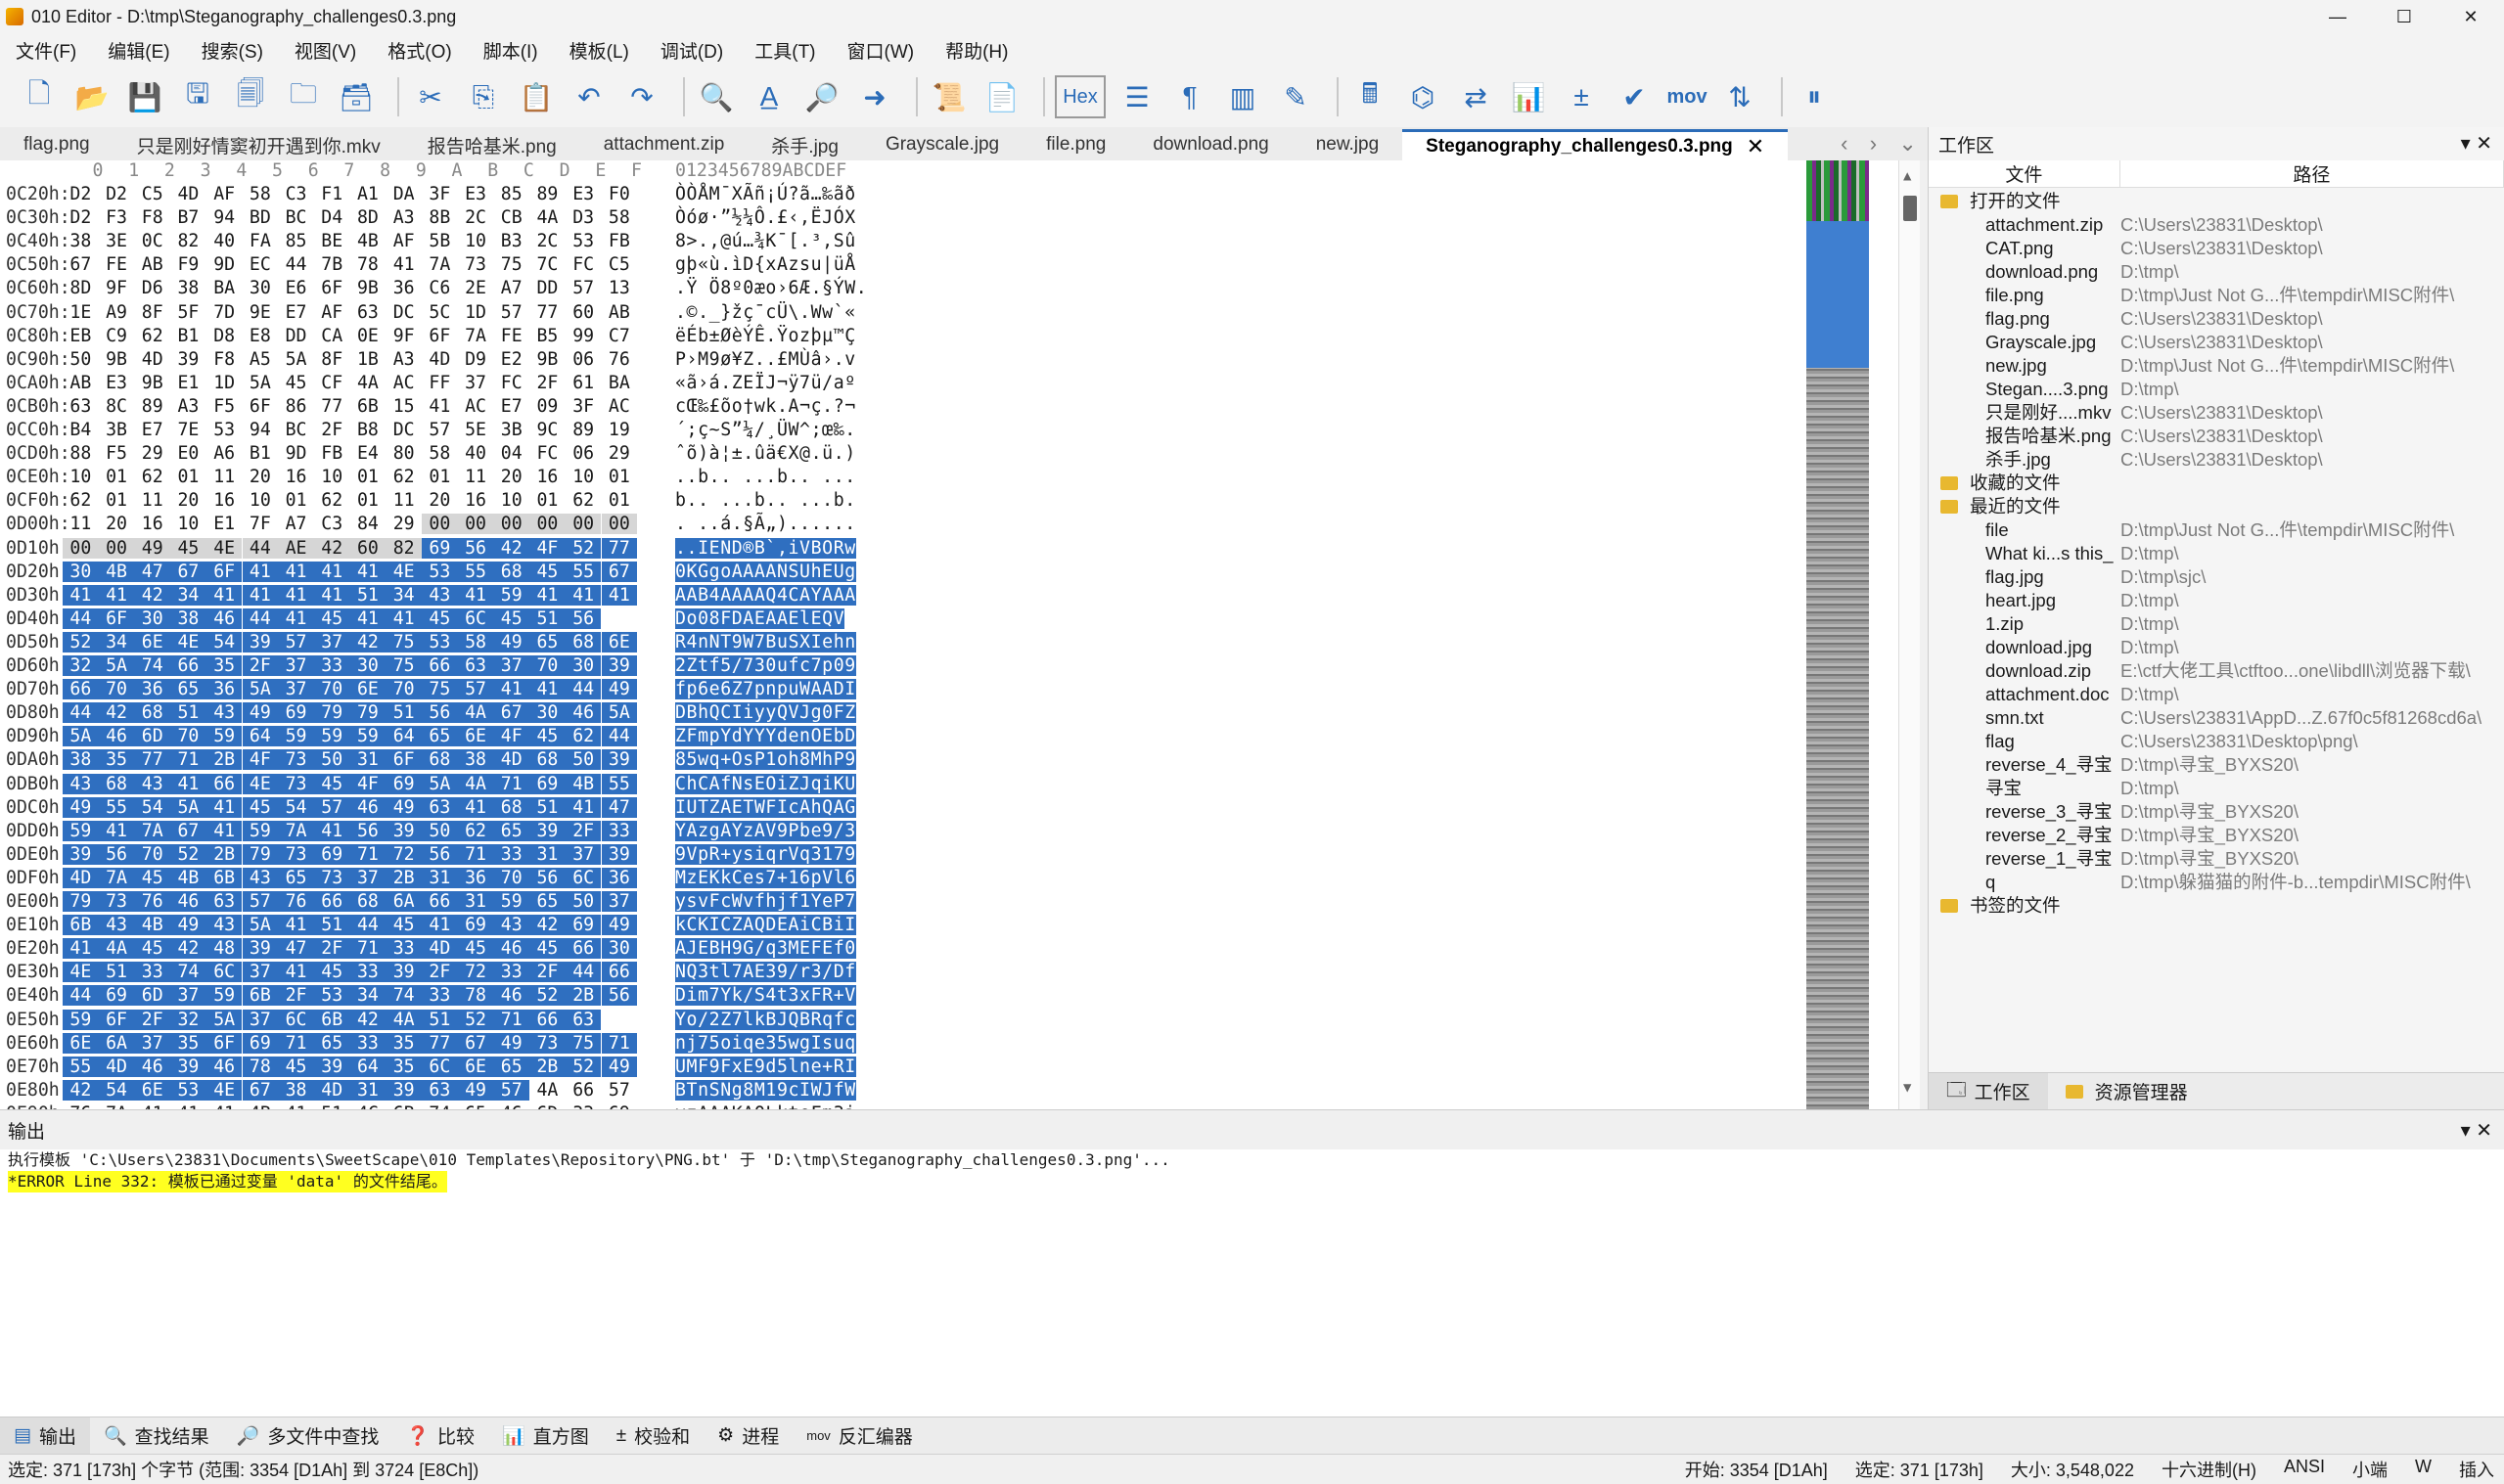 The height and width of the screenshot is (1484, 2504). I want to click on hex-byte: 4B, so click(583, 783).